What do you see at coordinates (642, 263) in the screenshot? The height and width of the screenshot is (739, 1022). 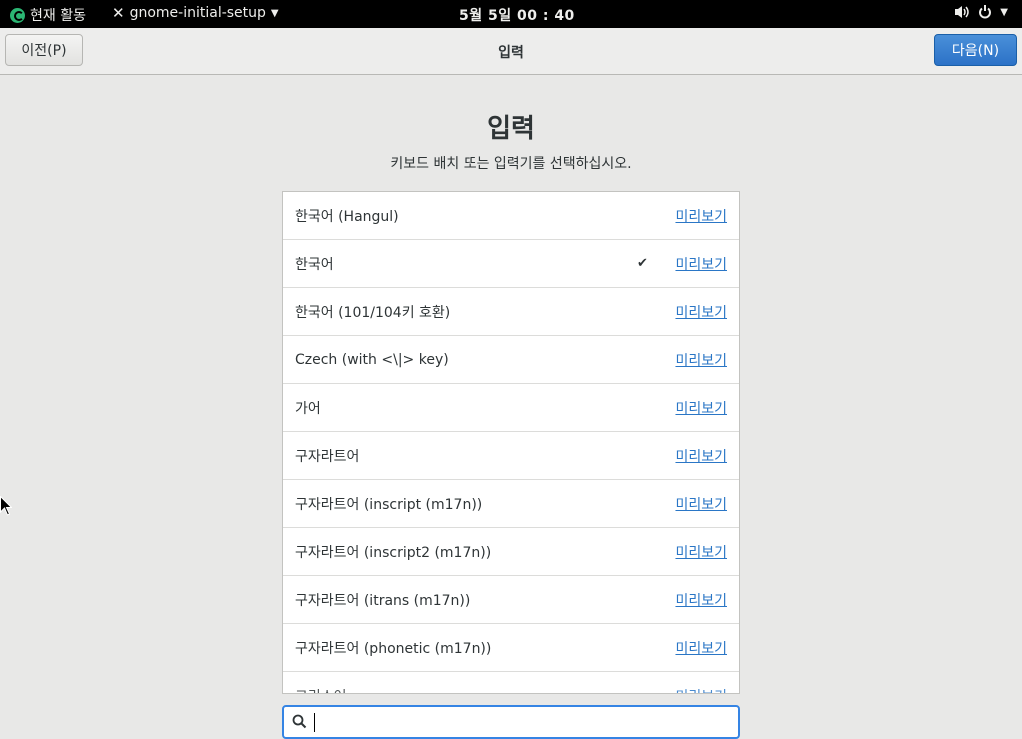 I see `checkmark-icon: ✔` at bounding box center [642, 263].